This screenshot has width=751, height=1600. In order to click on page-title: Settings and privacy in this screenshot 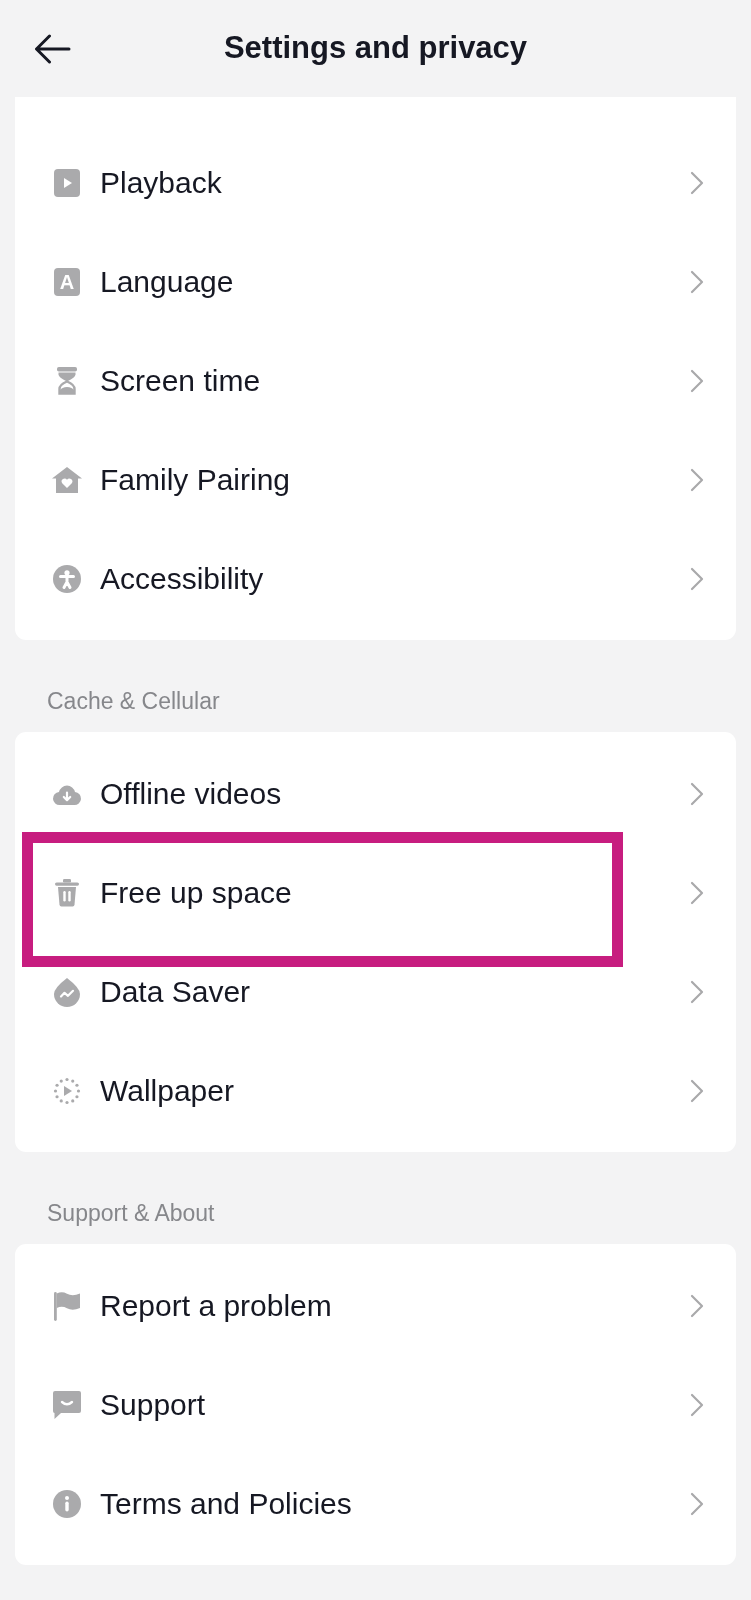, I will do `click(375, 47)`.